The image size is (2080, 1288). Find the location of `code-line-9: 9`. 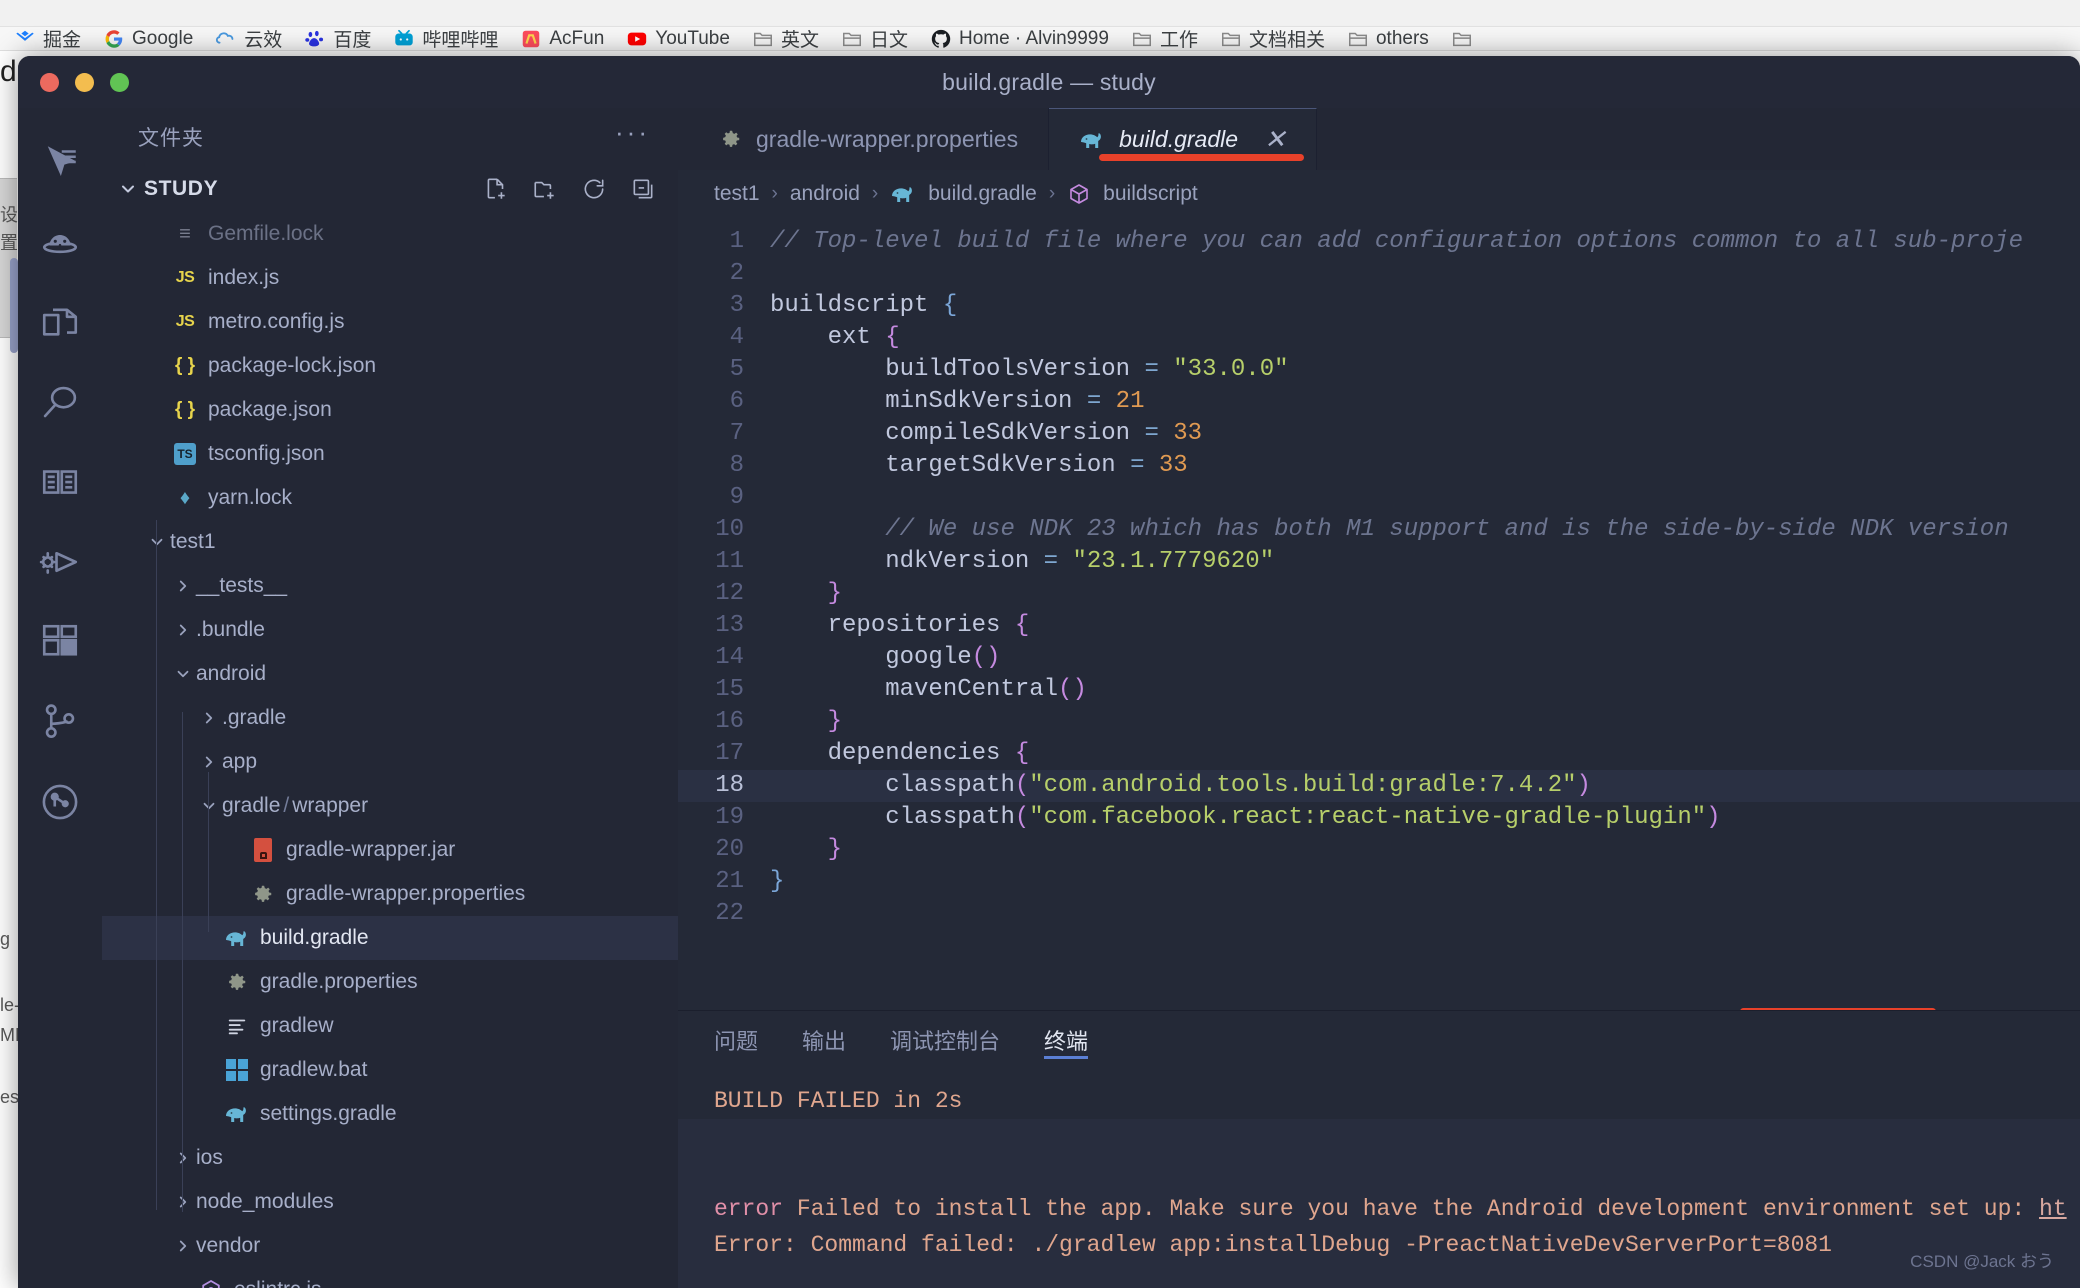

code-line-9: 9 is located at coordinates (1379, 498).